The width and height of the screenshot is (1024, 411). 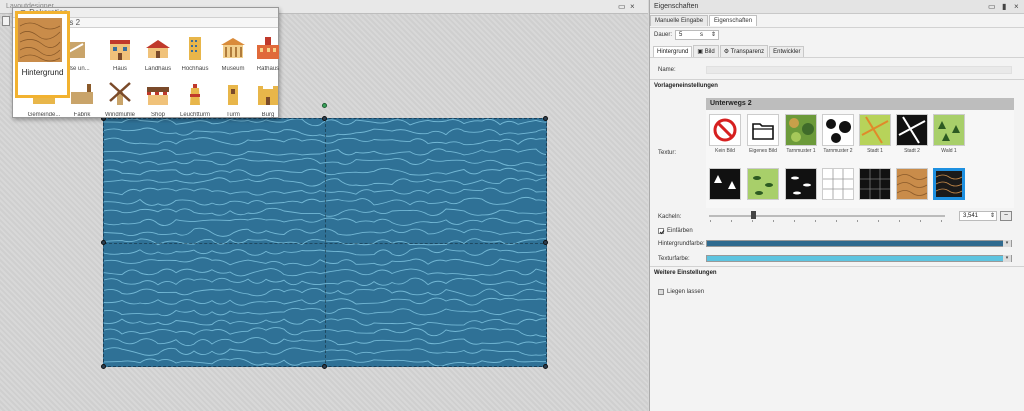 What do you see at coordinates (632, 6) in the screenshot?
I see `canvas-close-icon: ×` at bounding box center [632, 6].